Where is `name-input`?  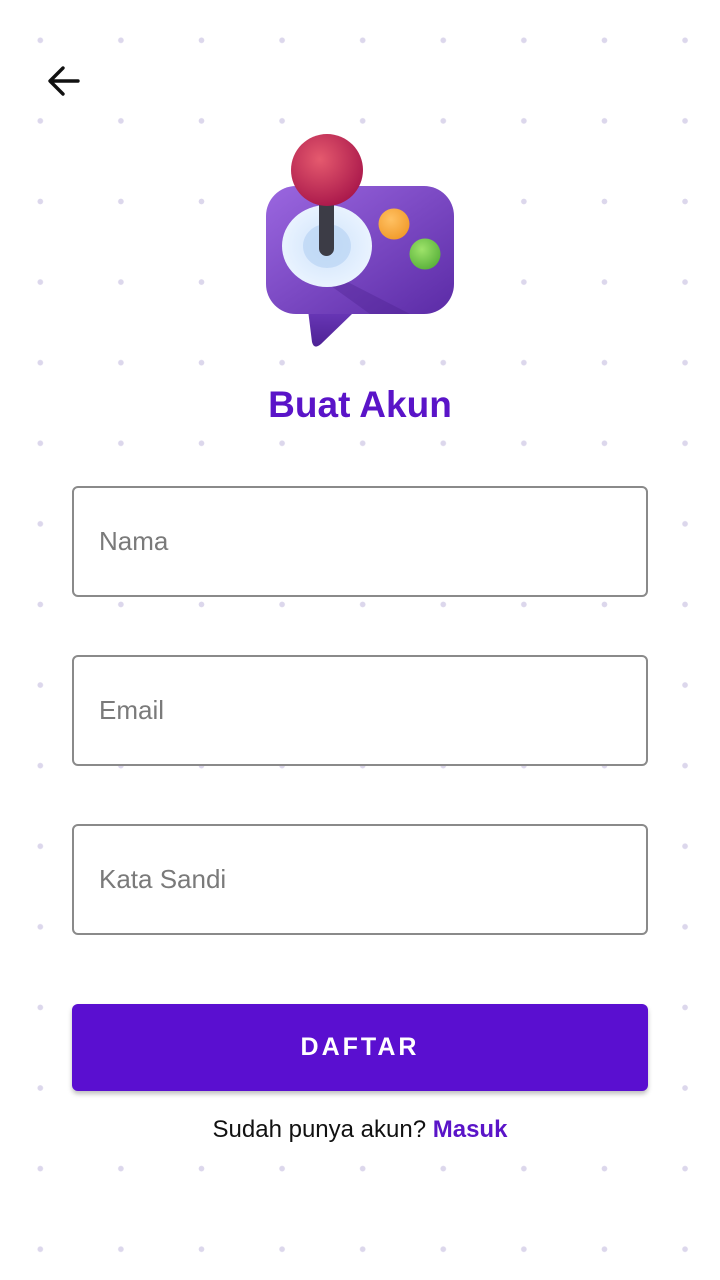
name-input is located at coordinates (360, 541).